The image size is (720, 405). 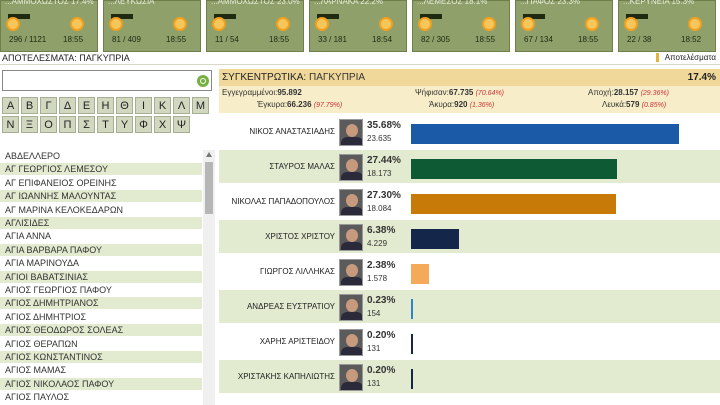 I want to click on scroll-up-arrow-icon, so click(x=209, y=154).